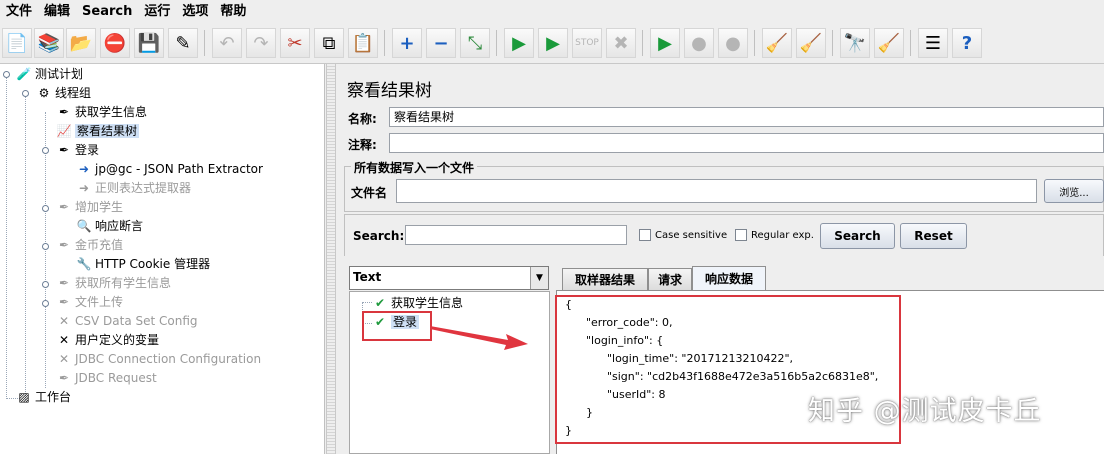 The width and height of the screenshot is (1104, 454). Describe the element at coordinates (670, 279) in the screenshot. I see `tab-request: 请求` at that location.